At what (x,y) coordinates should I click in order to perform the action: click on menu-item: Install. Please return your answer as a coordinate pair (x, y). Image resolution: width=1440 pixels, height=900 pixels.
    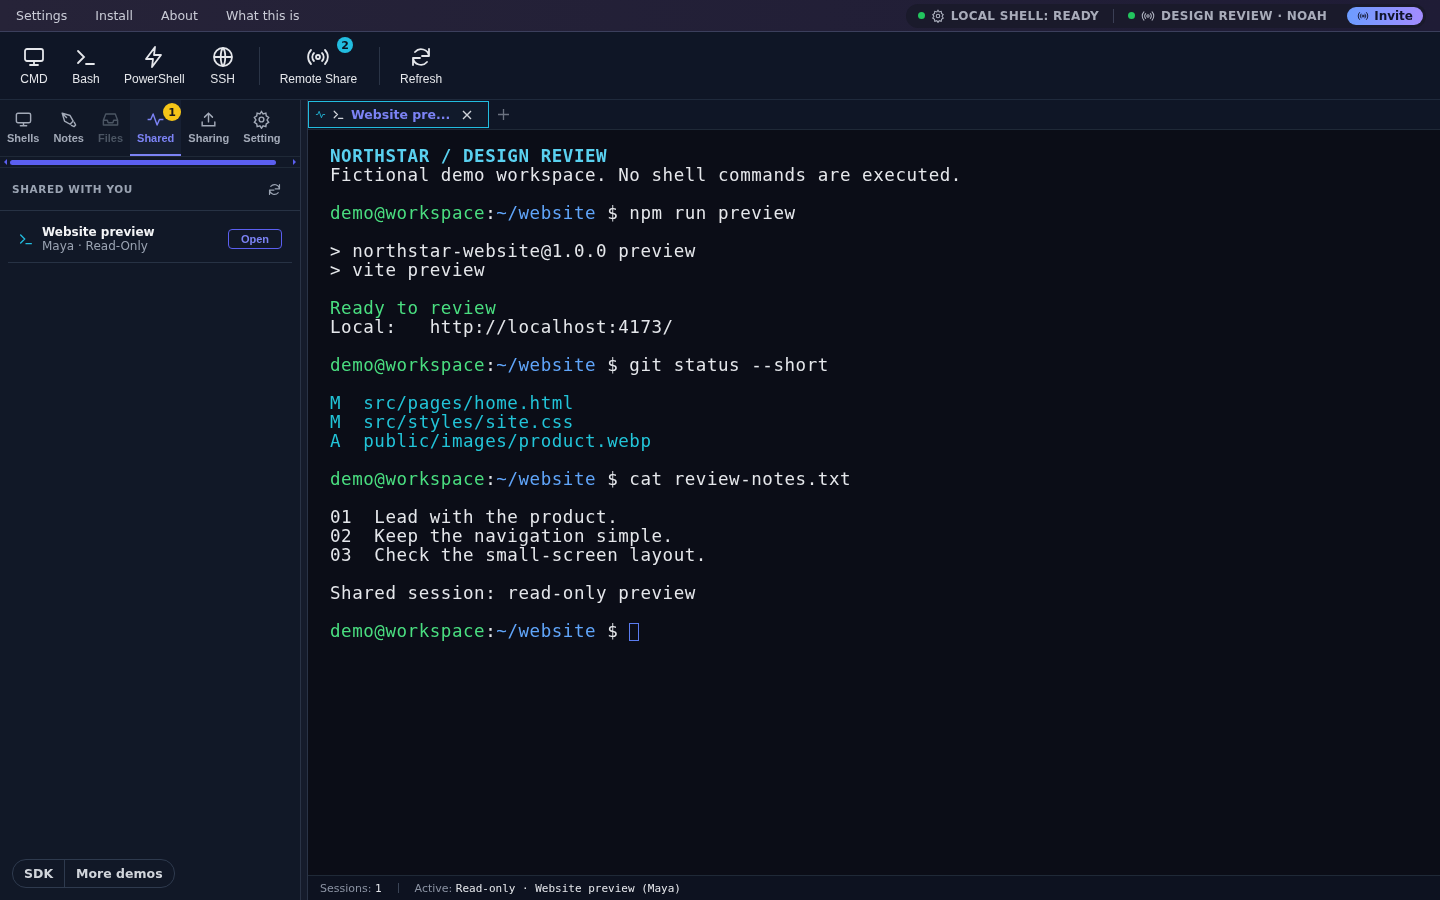
    Looking at the image, I should click on (114, 15).